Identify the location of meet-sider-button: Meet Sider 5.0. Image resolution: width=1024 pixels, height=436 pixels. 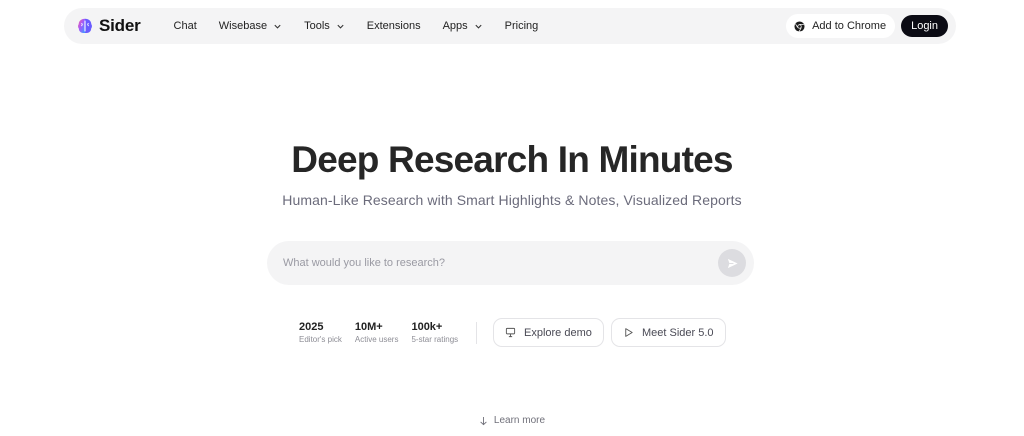
(668, 332).